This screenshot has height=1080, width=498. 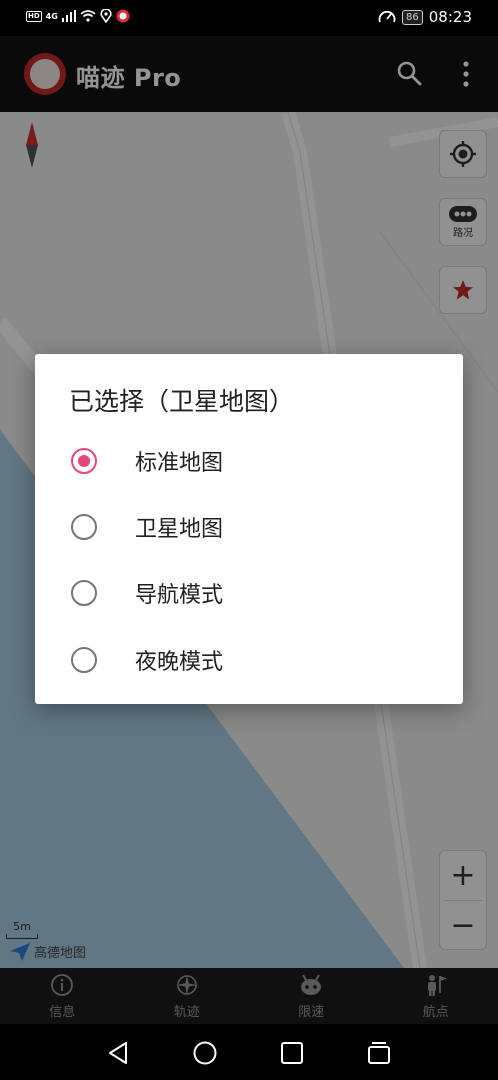 I want to click on network-type: 4G, so click(x=51, y=16).